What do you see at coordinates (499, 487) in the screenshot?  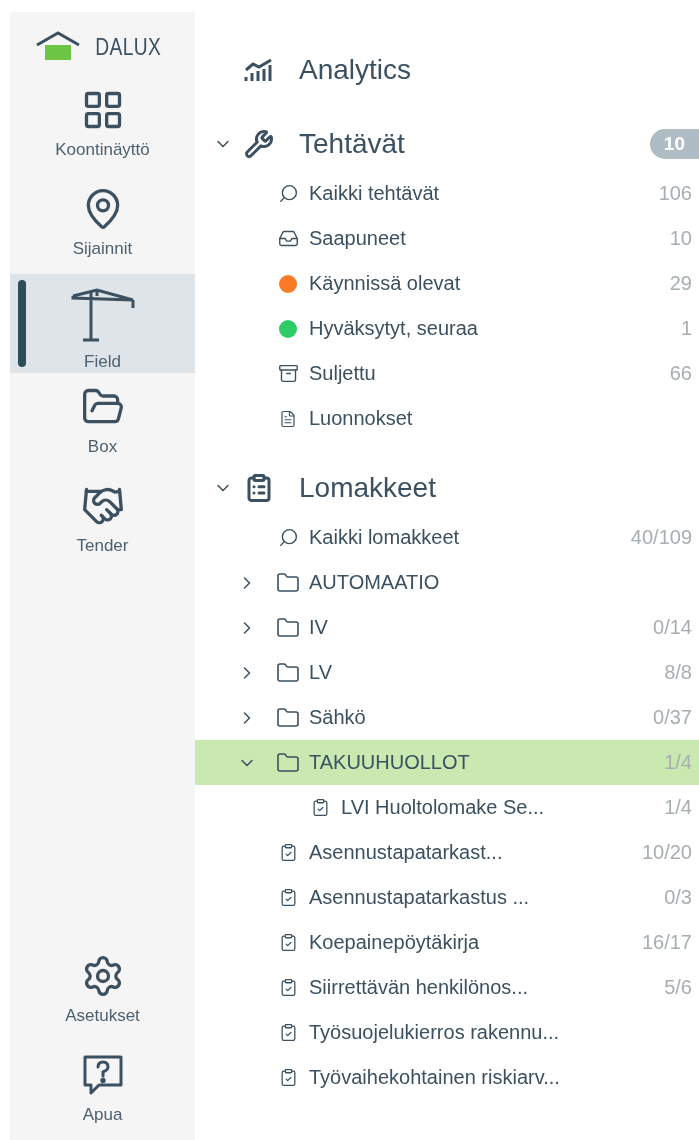 I see `section-title: Lomakkeet` at bounding box center [499, 487].